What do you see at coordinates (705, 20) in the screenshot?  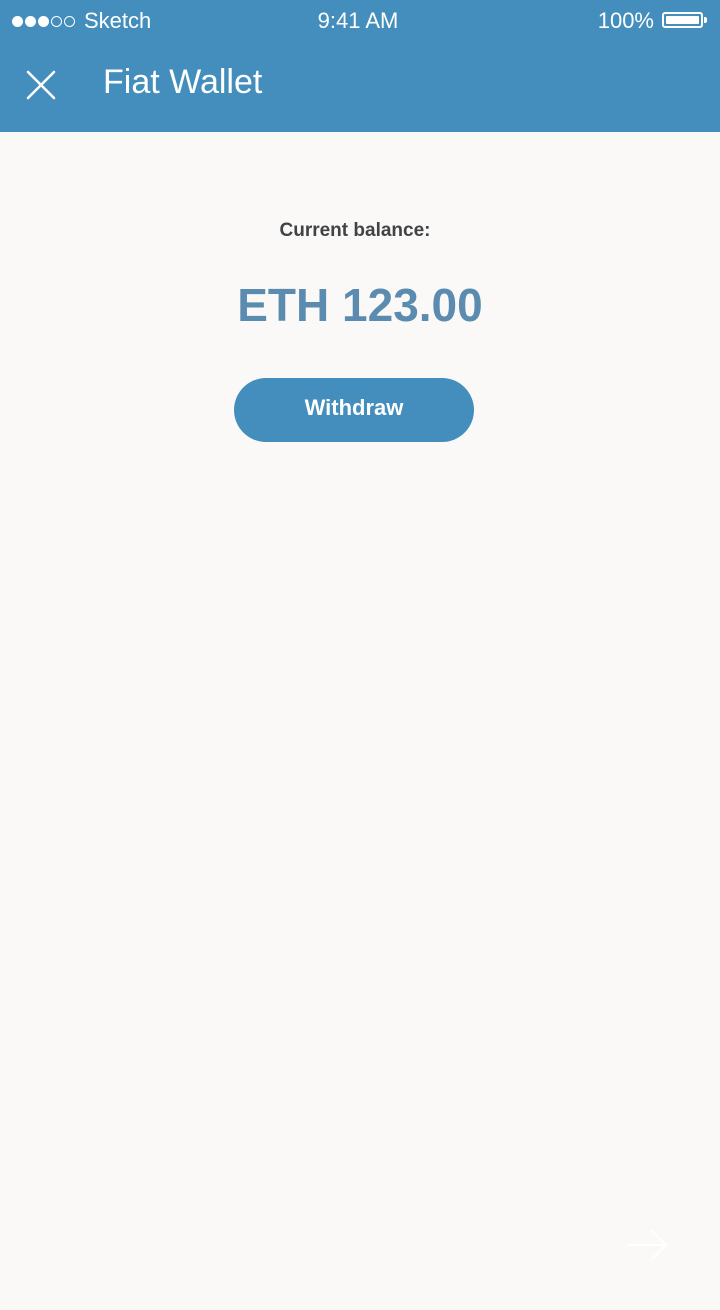 I see `battery-tip` at bounding box center [705, 20].